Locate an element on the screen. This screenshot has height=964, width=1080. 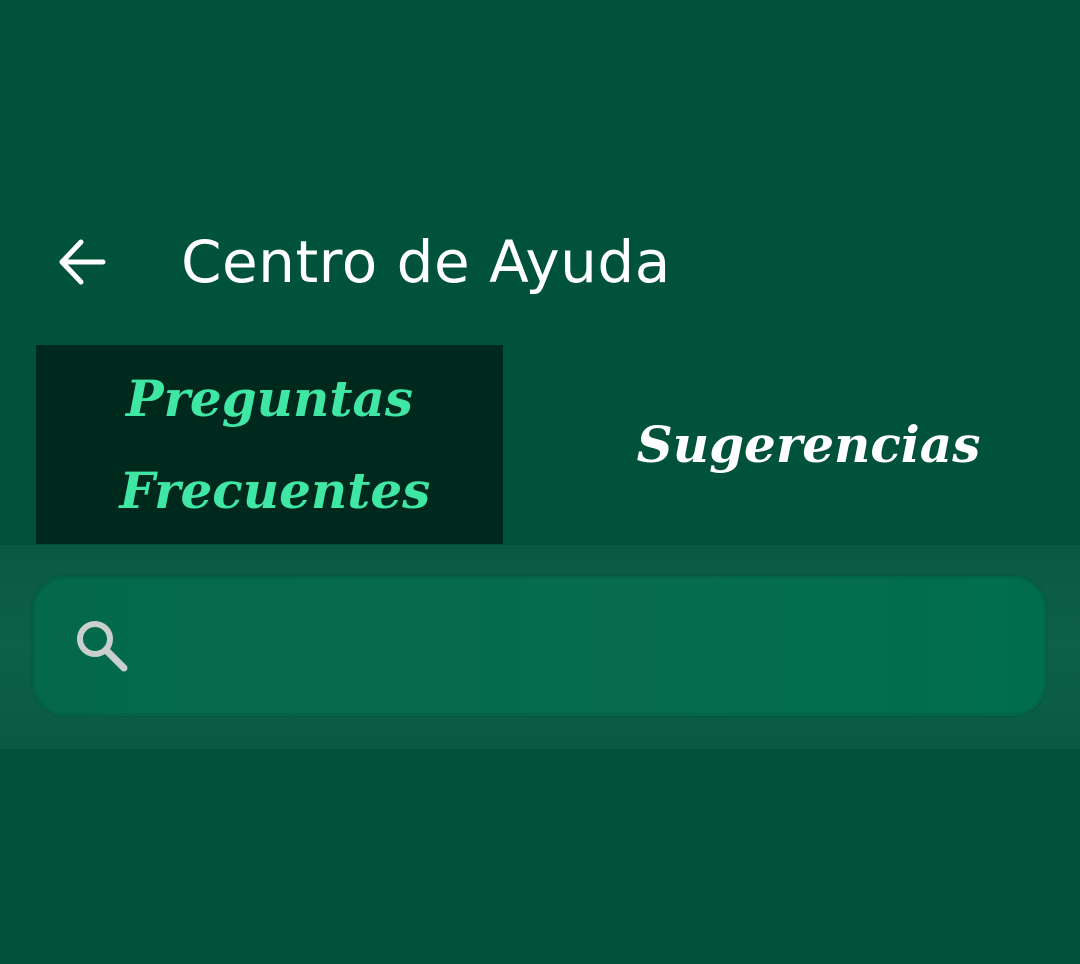
tab-label: Sugerencias is located at coordinates (808, 444).